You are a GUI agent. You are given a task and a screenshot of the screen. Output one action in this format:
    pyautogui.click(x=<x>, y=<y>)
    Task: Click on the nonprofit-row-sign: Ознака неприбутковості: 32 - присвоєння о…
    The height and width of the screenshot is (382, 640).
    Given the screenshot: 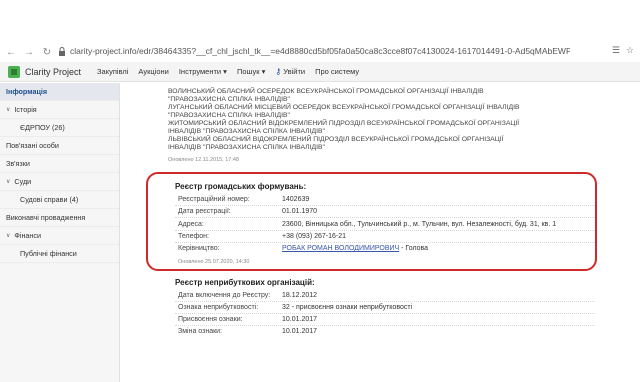 What is the action you would take?
    pyautogui.click(x=295, y=307)
    